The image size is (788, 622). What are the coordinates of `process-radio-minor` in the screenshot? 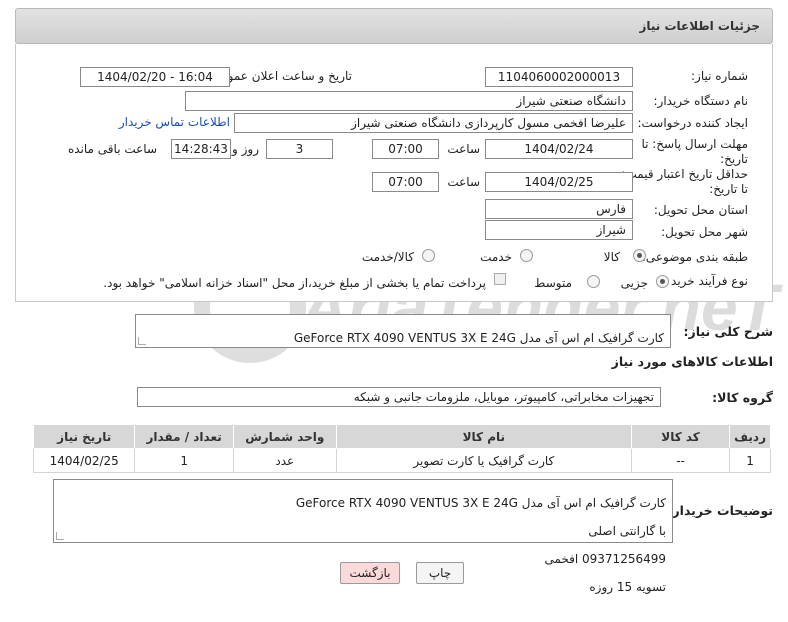 It's located at (662, 281).